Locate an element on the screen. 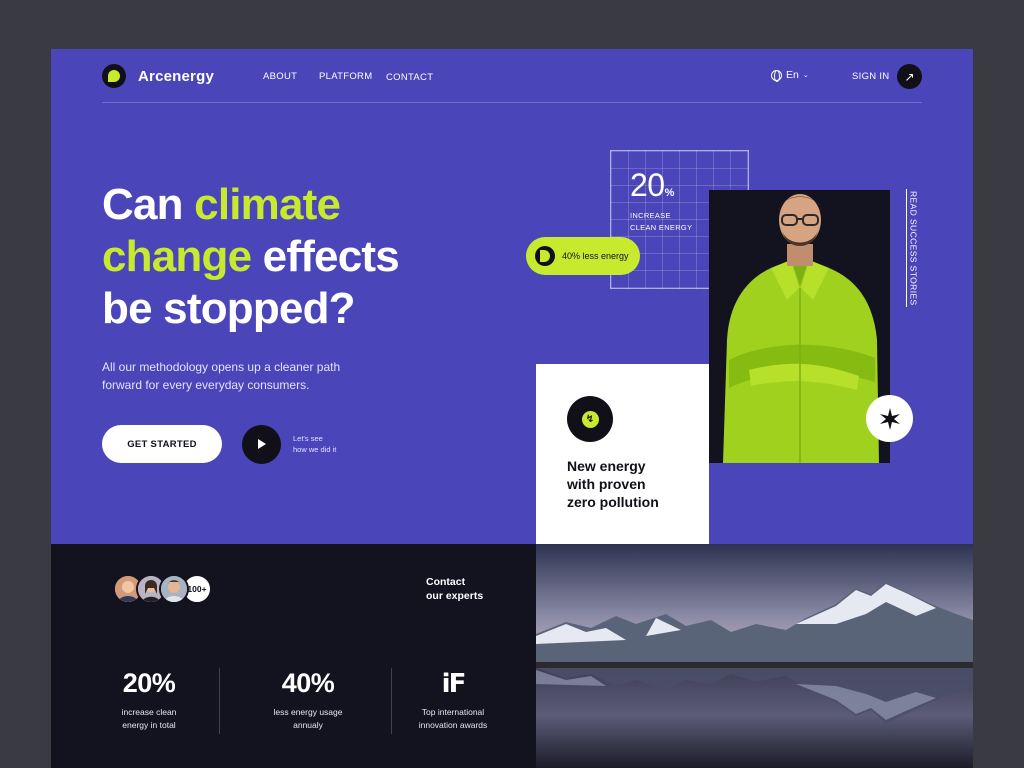 The width and height of the screenshot is (1024, 768). star-button is located at coordinates (889, 418).